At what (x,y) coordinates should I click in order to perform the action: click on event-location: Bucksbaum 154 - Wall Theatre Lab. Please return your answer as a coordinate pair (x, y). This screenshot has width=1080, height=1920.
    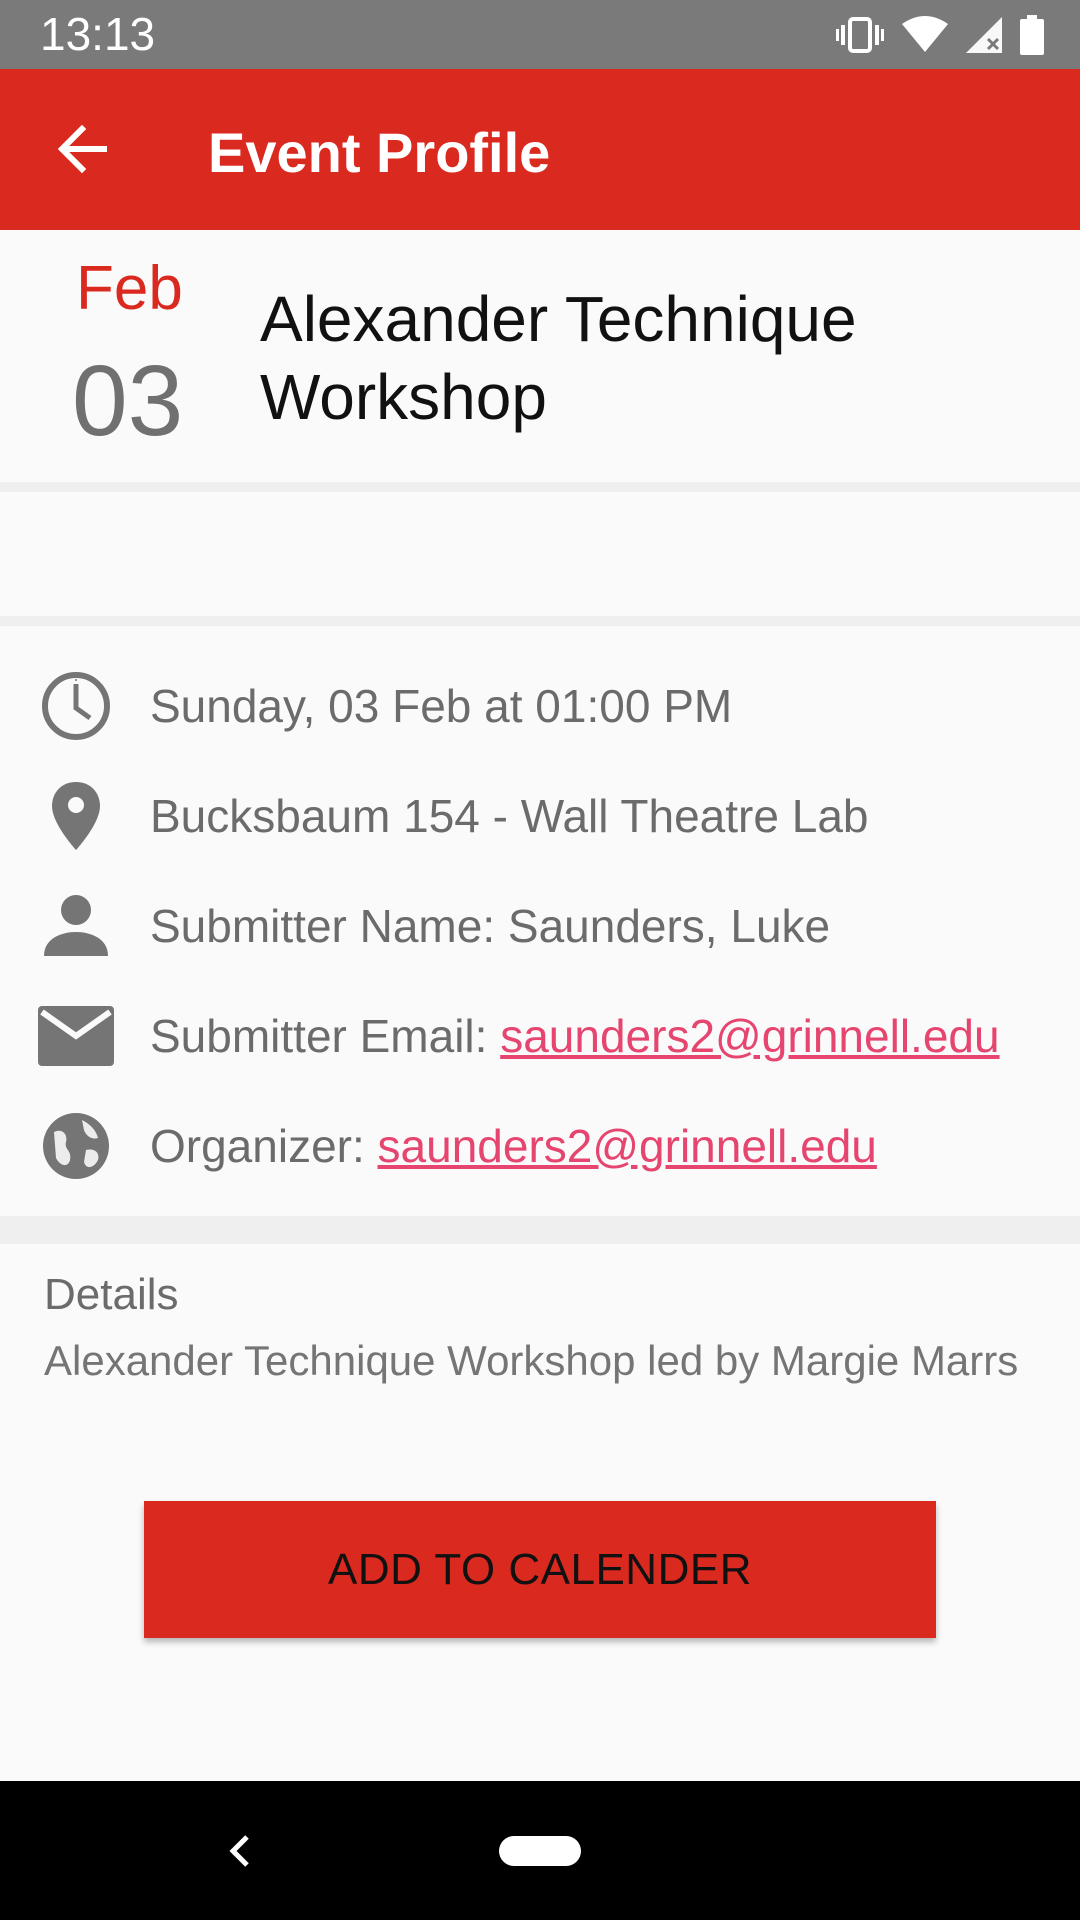
    Looking at the image, I should click on (509, 816).